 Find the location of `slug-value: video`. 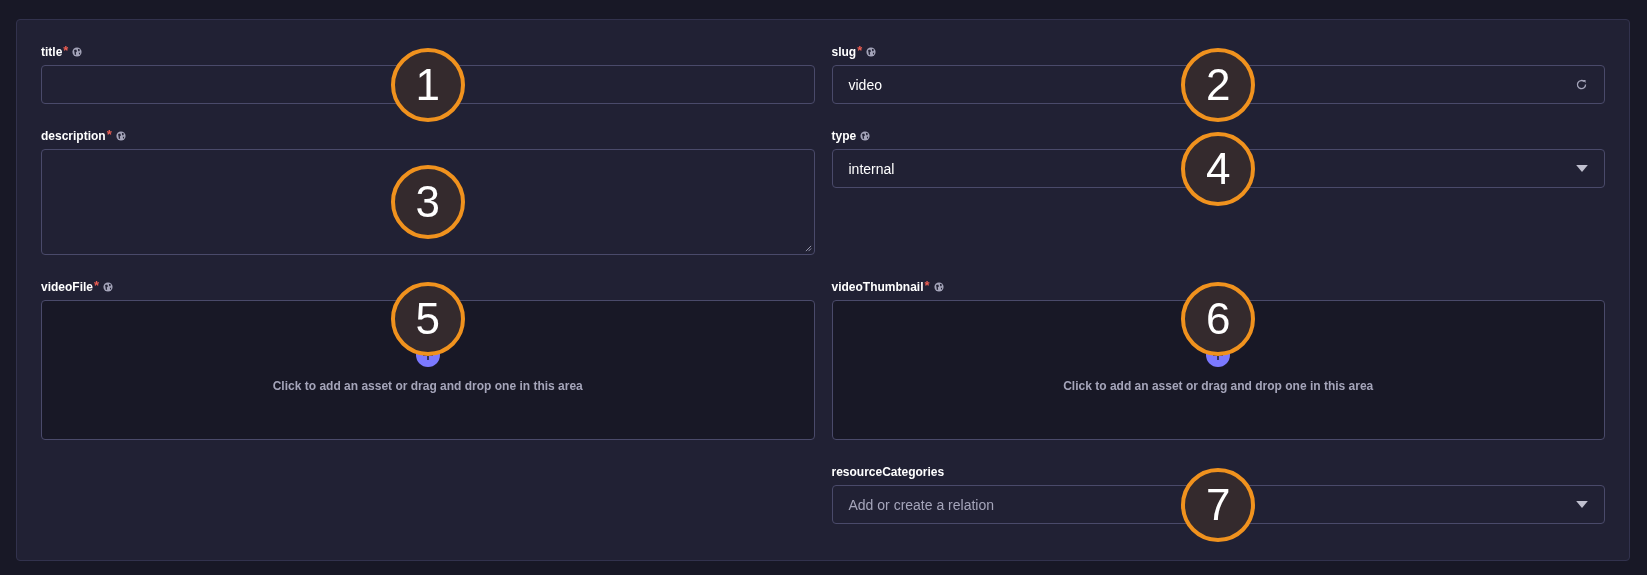

slug-value: video is located at coordinates (865, 84).